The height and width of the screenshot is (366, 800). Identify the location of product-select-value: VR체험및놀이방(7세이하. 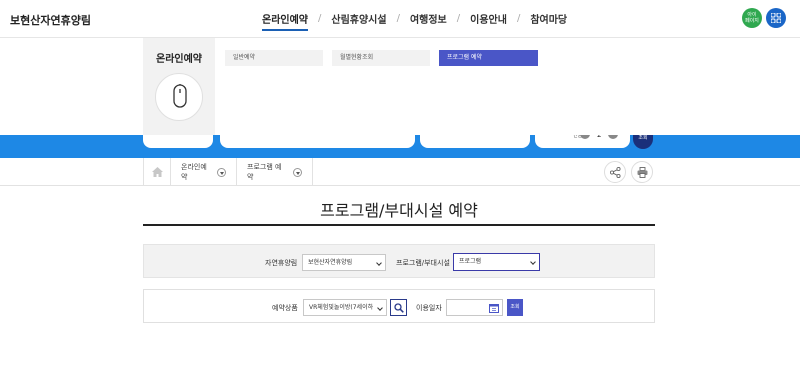
(341, 307).